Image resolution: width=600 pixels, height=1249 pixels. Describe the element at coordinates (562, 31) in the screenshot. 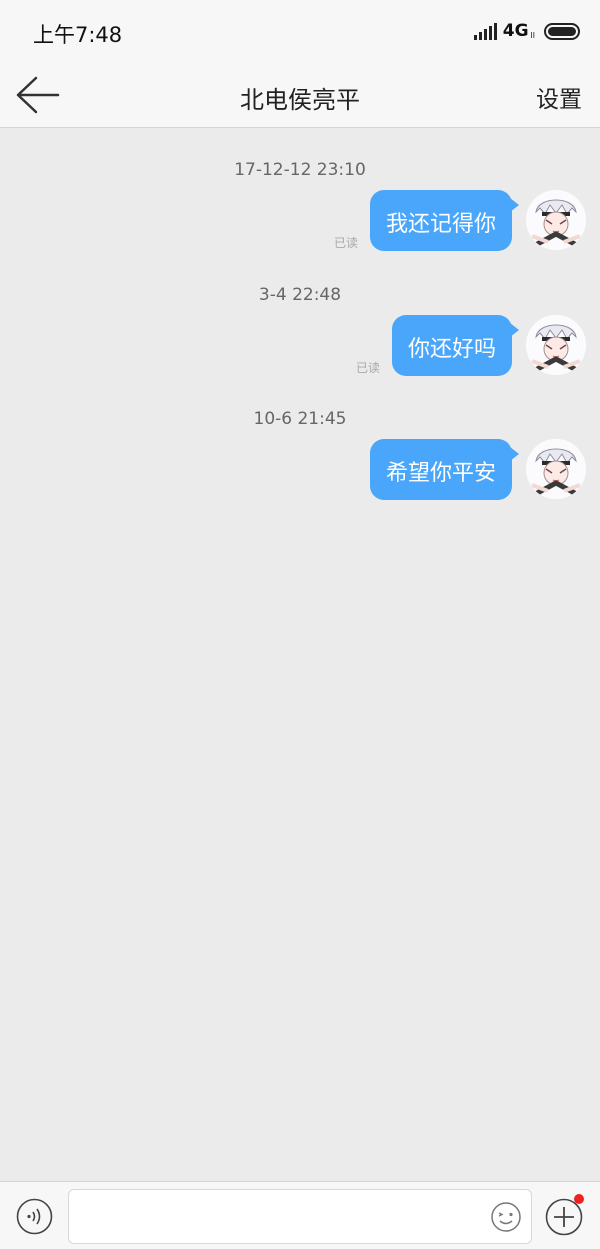

I see `battery-icon` at that location.